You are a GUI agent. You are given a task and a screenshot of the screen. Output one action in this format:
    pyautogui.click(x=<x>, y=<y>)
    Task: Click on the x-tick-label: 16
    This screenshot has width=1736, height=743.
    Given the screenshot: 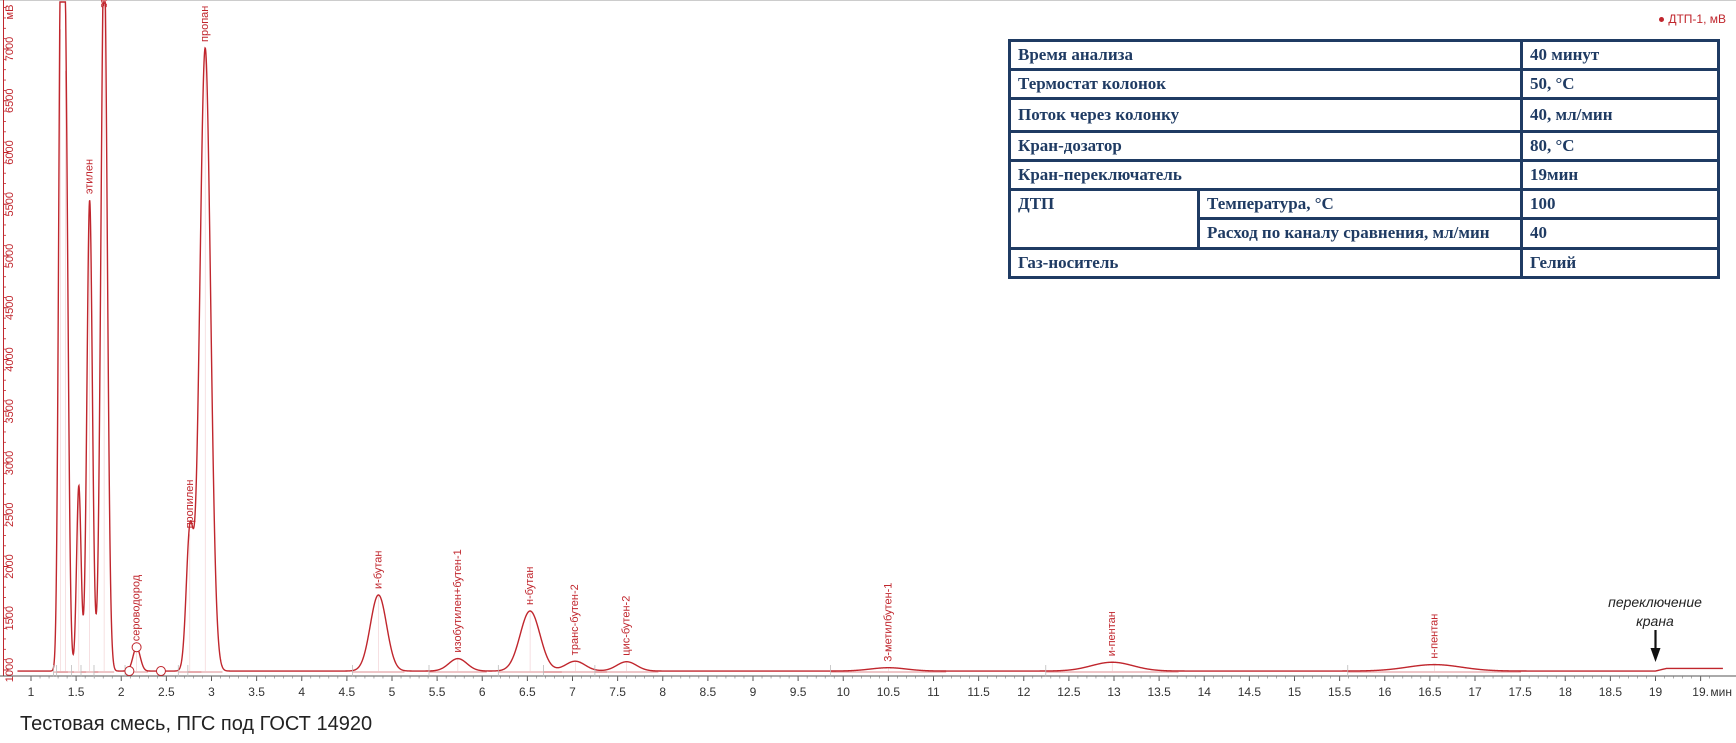 What is the action you would take?
    pyautogui.click(x=1385, y=692)
    